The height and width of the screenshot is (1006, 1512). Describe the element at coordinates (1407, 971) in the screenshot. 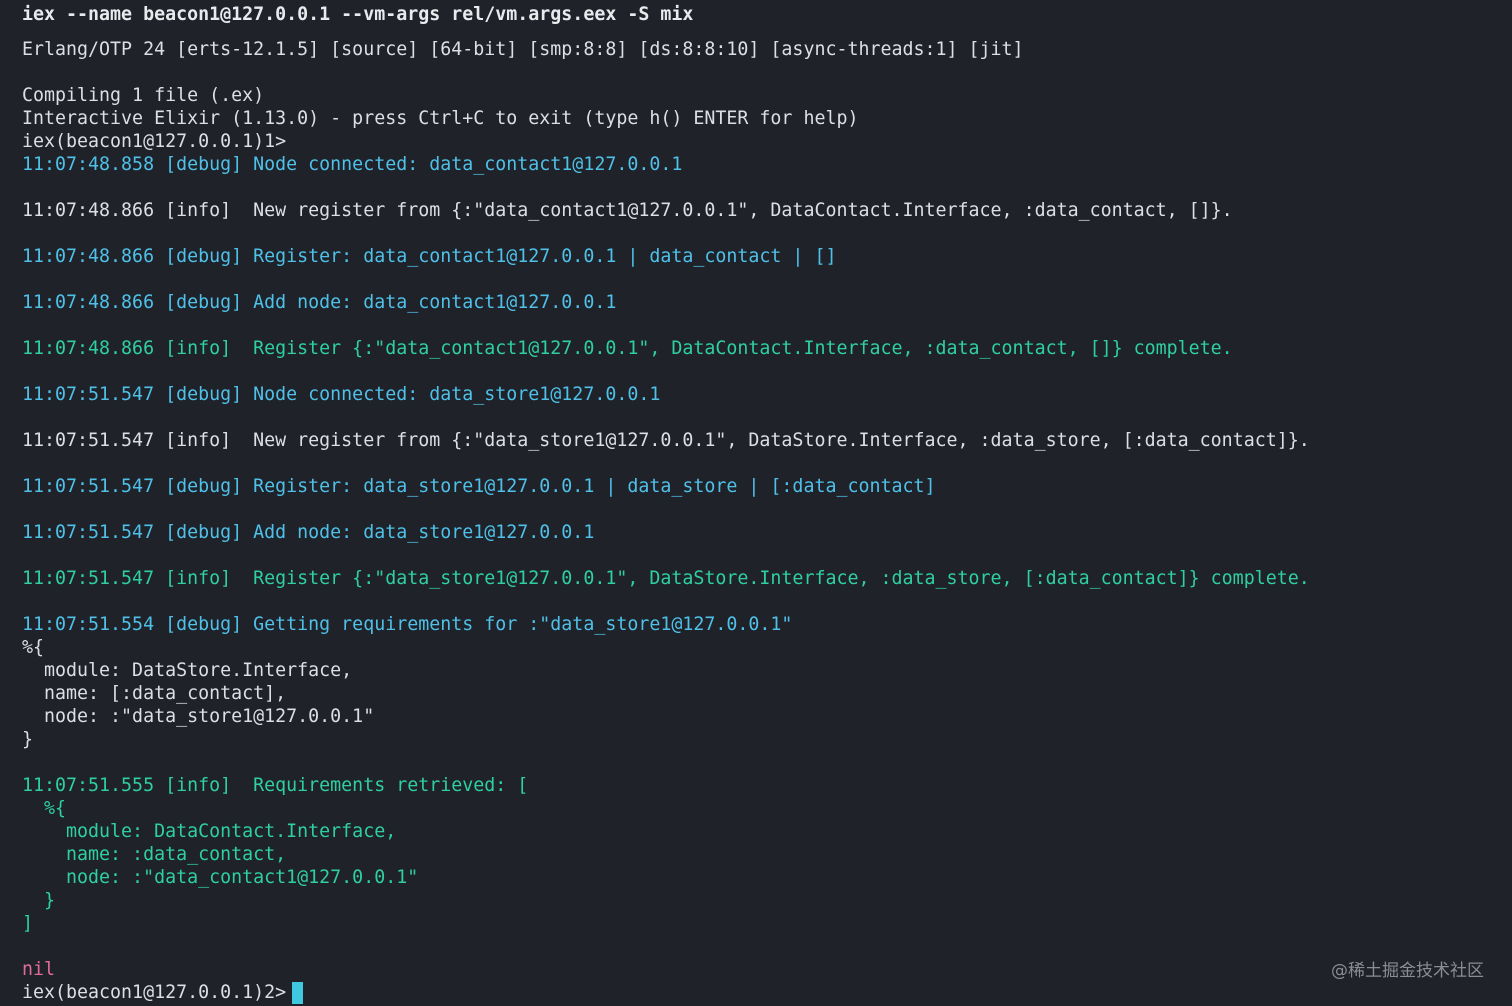

I see `watermark: @稀土掘金技术社区` at that location.